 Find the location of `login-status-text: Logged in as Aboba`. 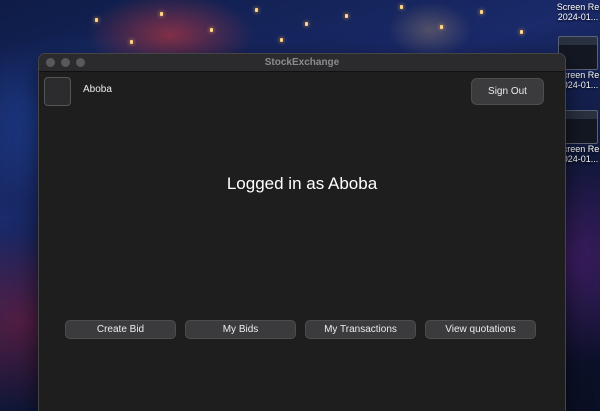

login-status-text: Logged in as Aboba is located at coordinates (302, 183).